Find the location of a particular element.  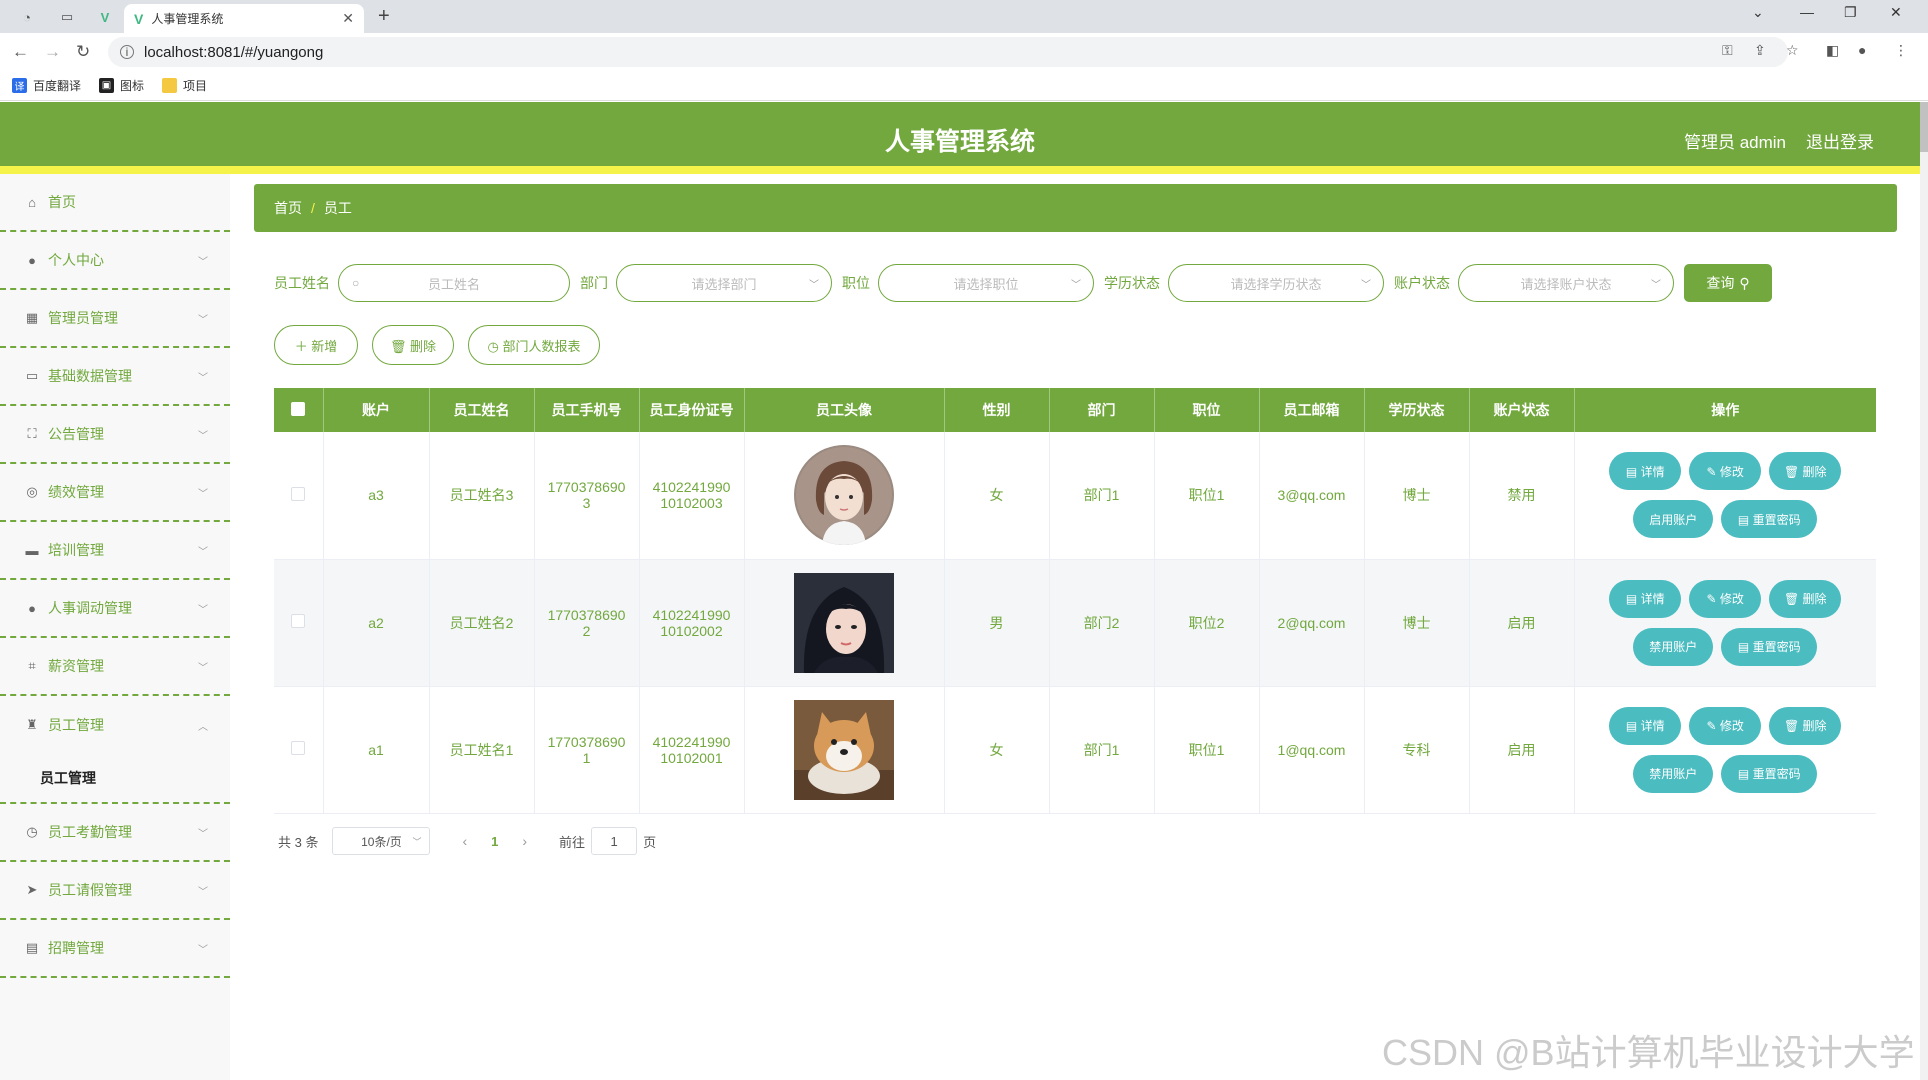

cell-account: a1 is located at coordinates (376, 750).